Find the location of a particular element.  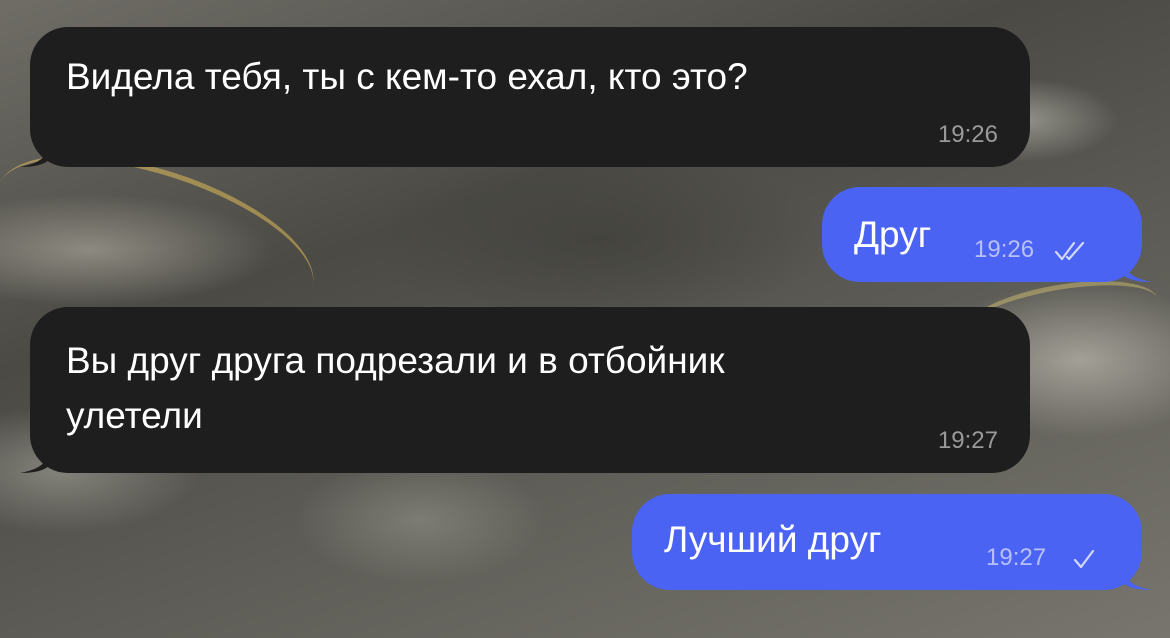

message-text: Видела тебя, ты с кем-то ехал, кто это? is located at coordinates (407, 76).